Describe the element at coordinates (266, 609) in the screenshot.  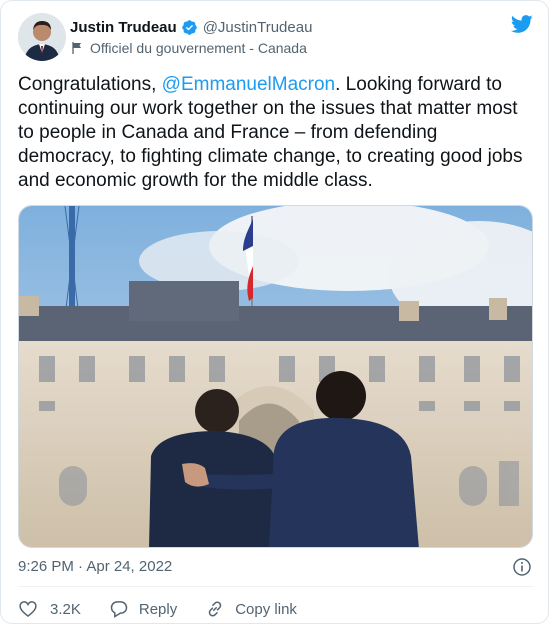
I see `copy-link-label: Copy link` at that location.